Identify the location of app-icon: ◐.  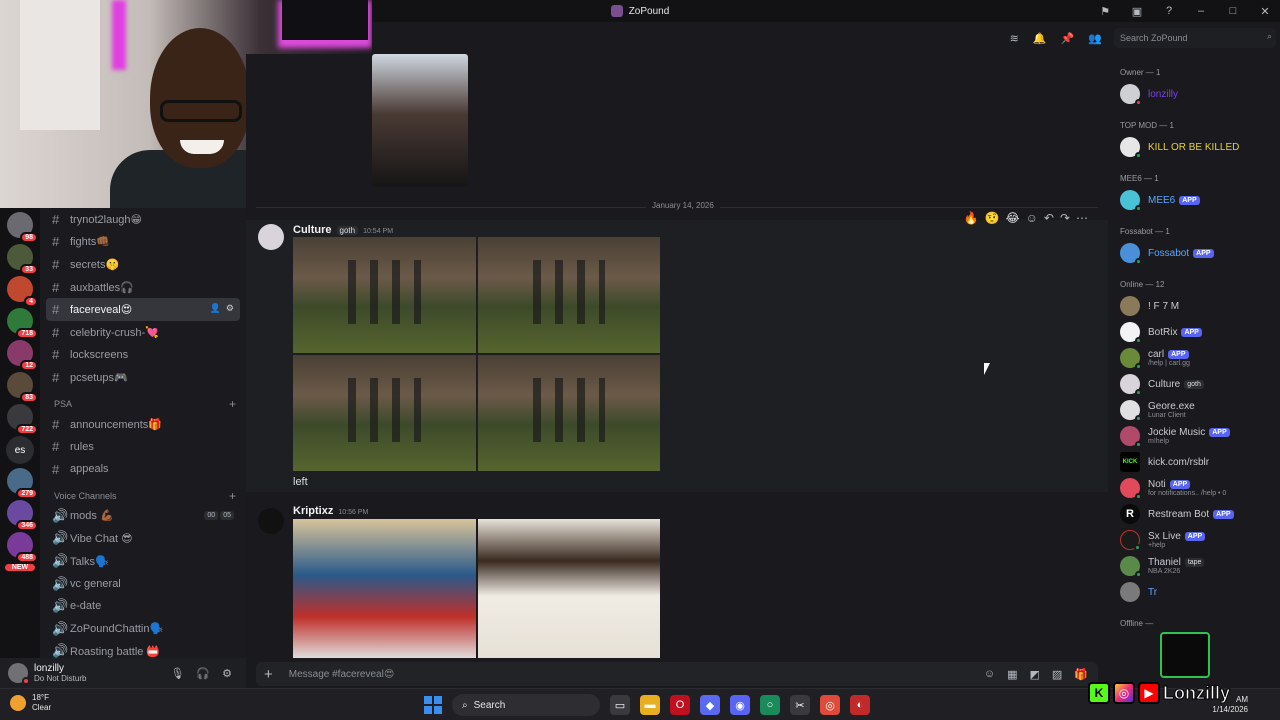
(860, 705).